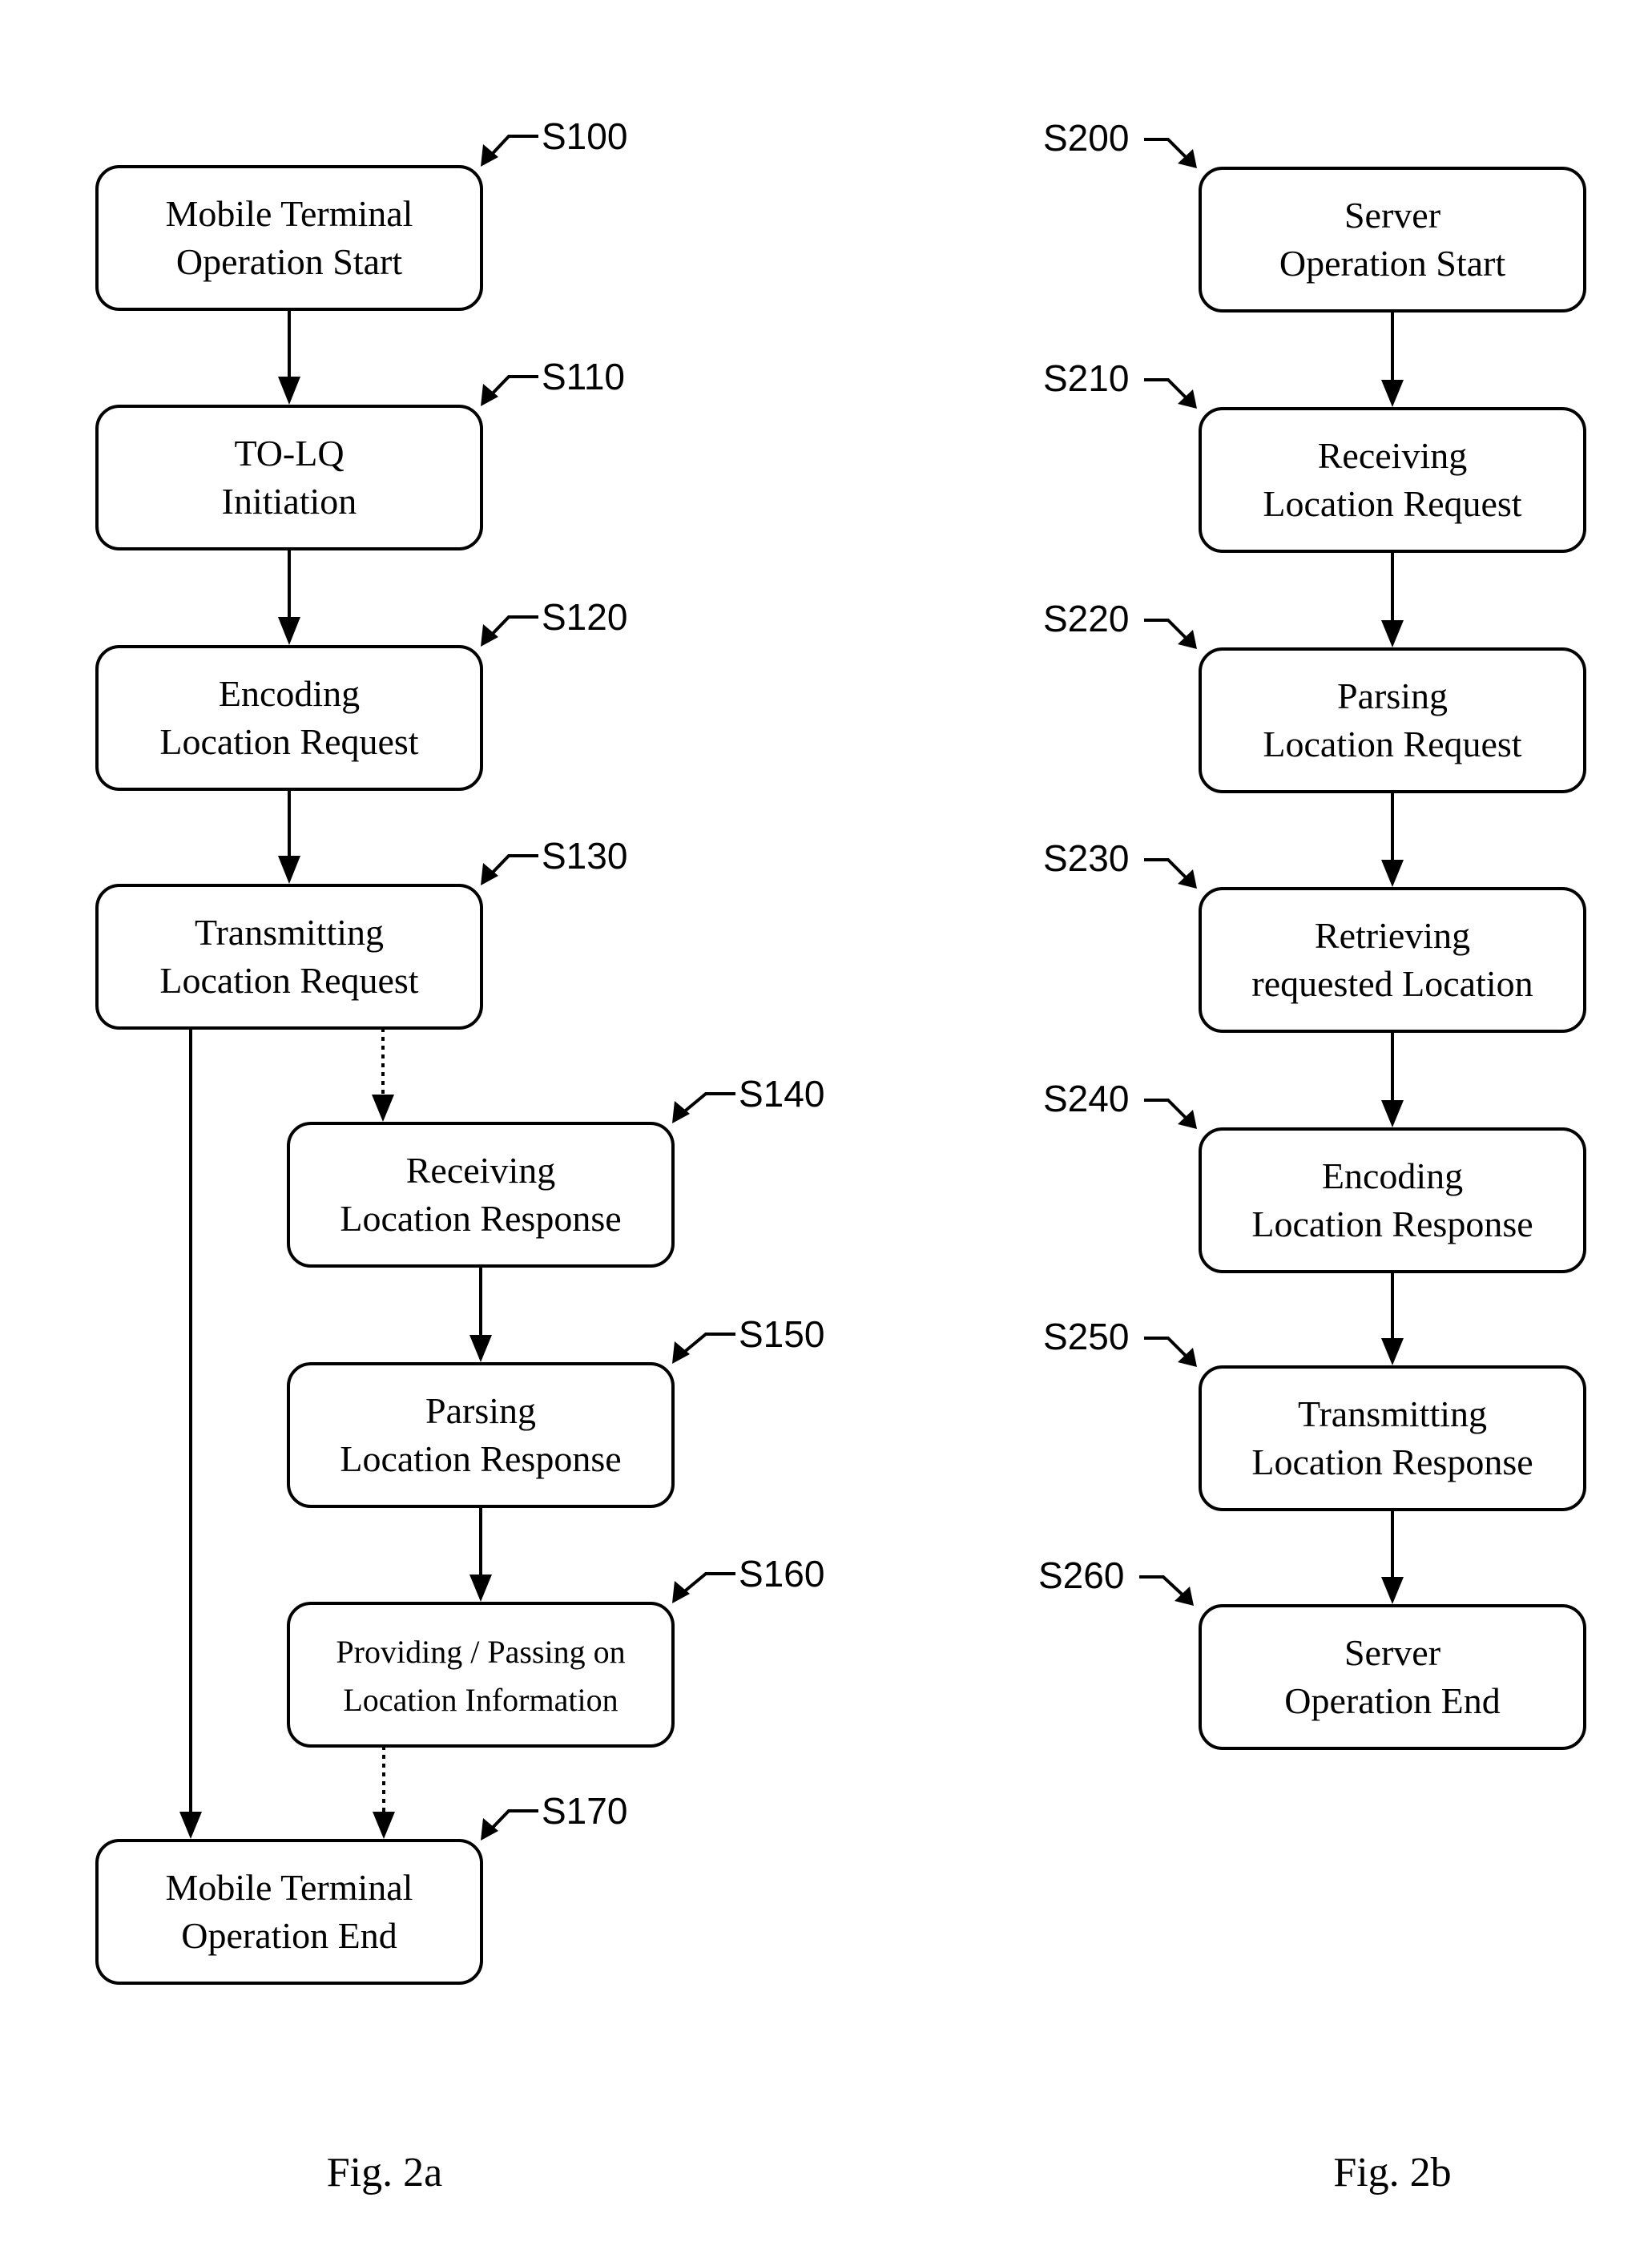  What do you see at coordinates (1086, 1336) in the screenshot?
I see `step-label: S250` at bounding box center [1086, 1336].